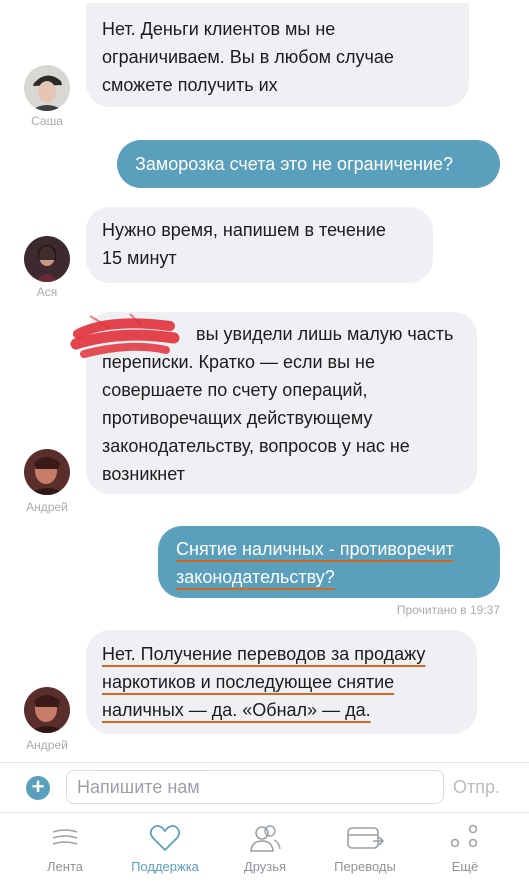  I want to click on message-line: противоречащих действующему, so click(237, 418).